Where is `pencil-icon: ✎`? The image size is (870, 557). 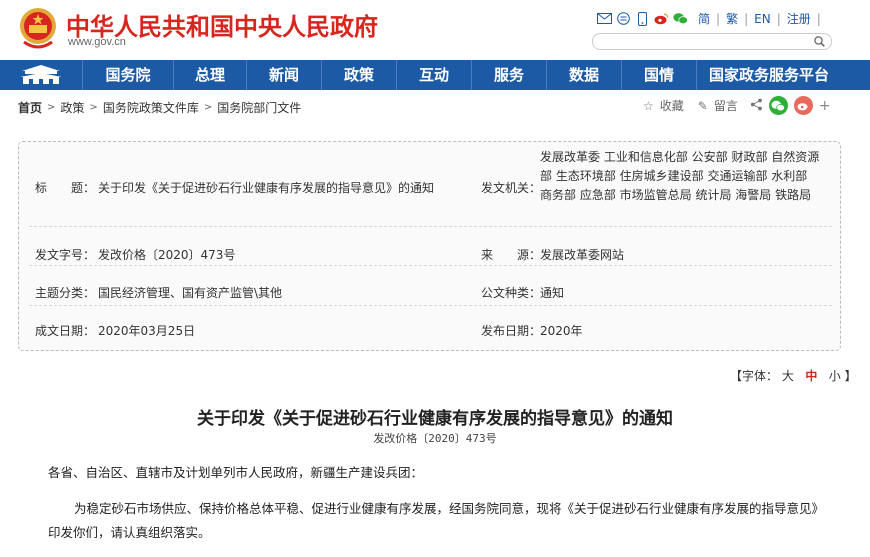
pencil-icon: ✎ is located at coordinates (703, 106).